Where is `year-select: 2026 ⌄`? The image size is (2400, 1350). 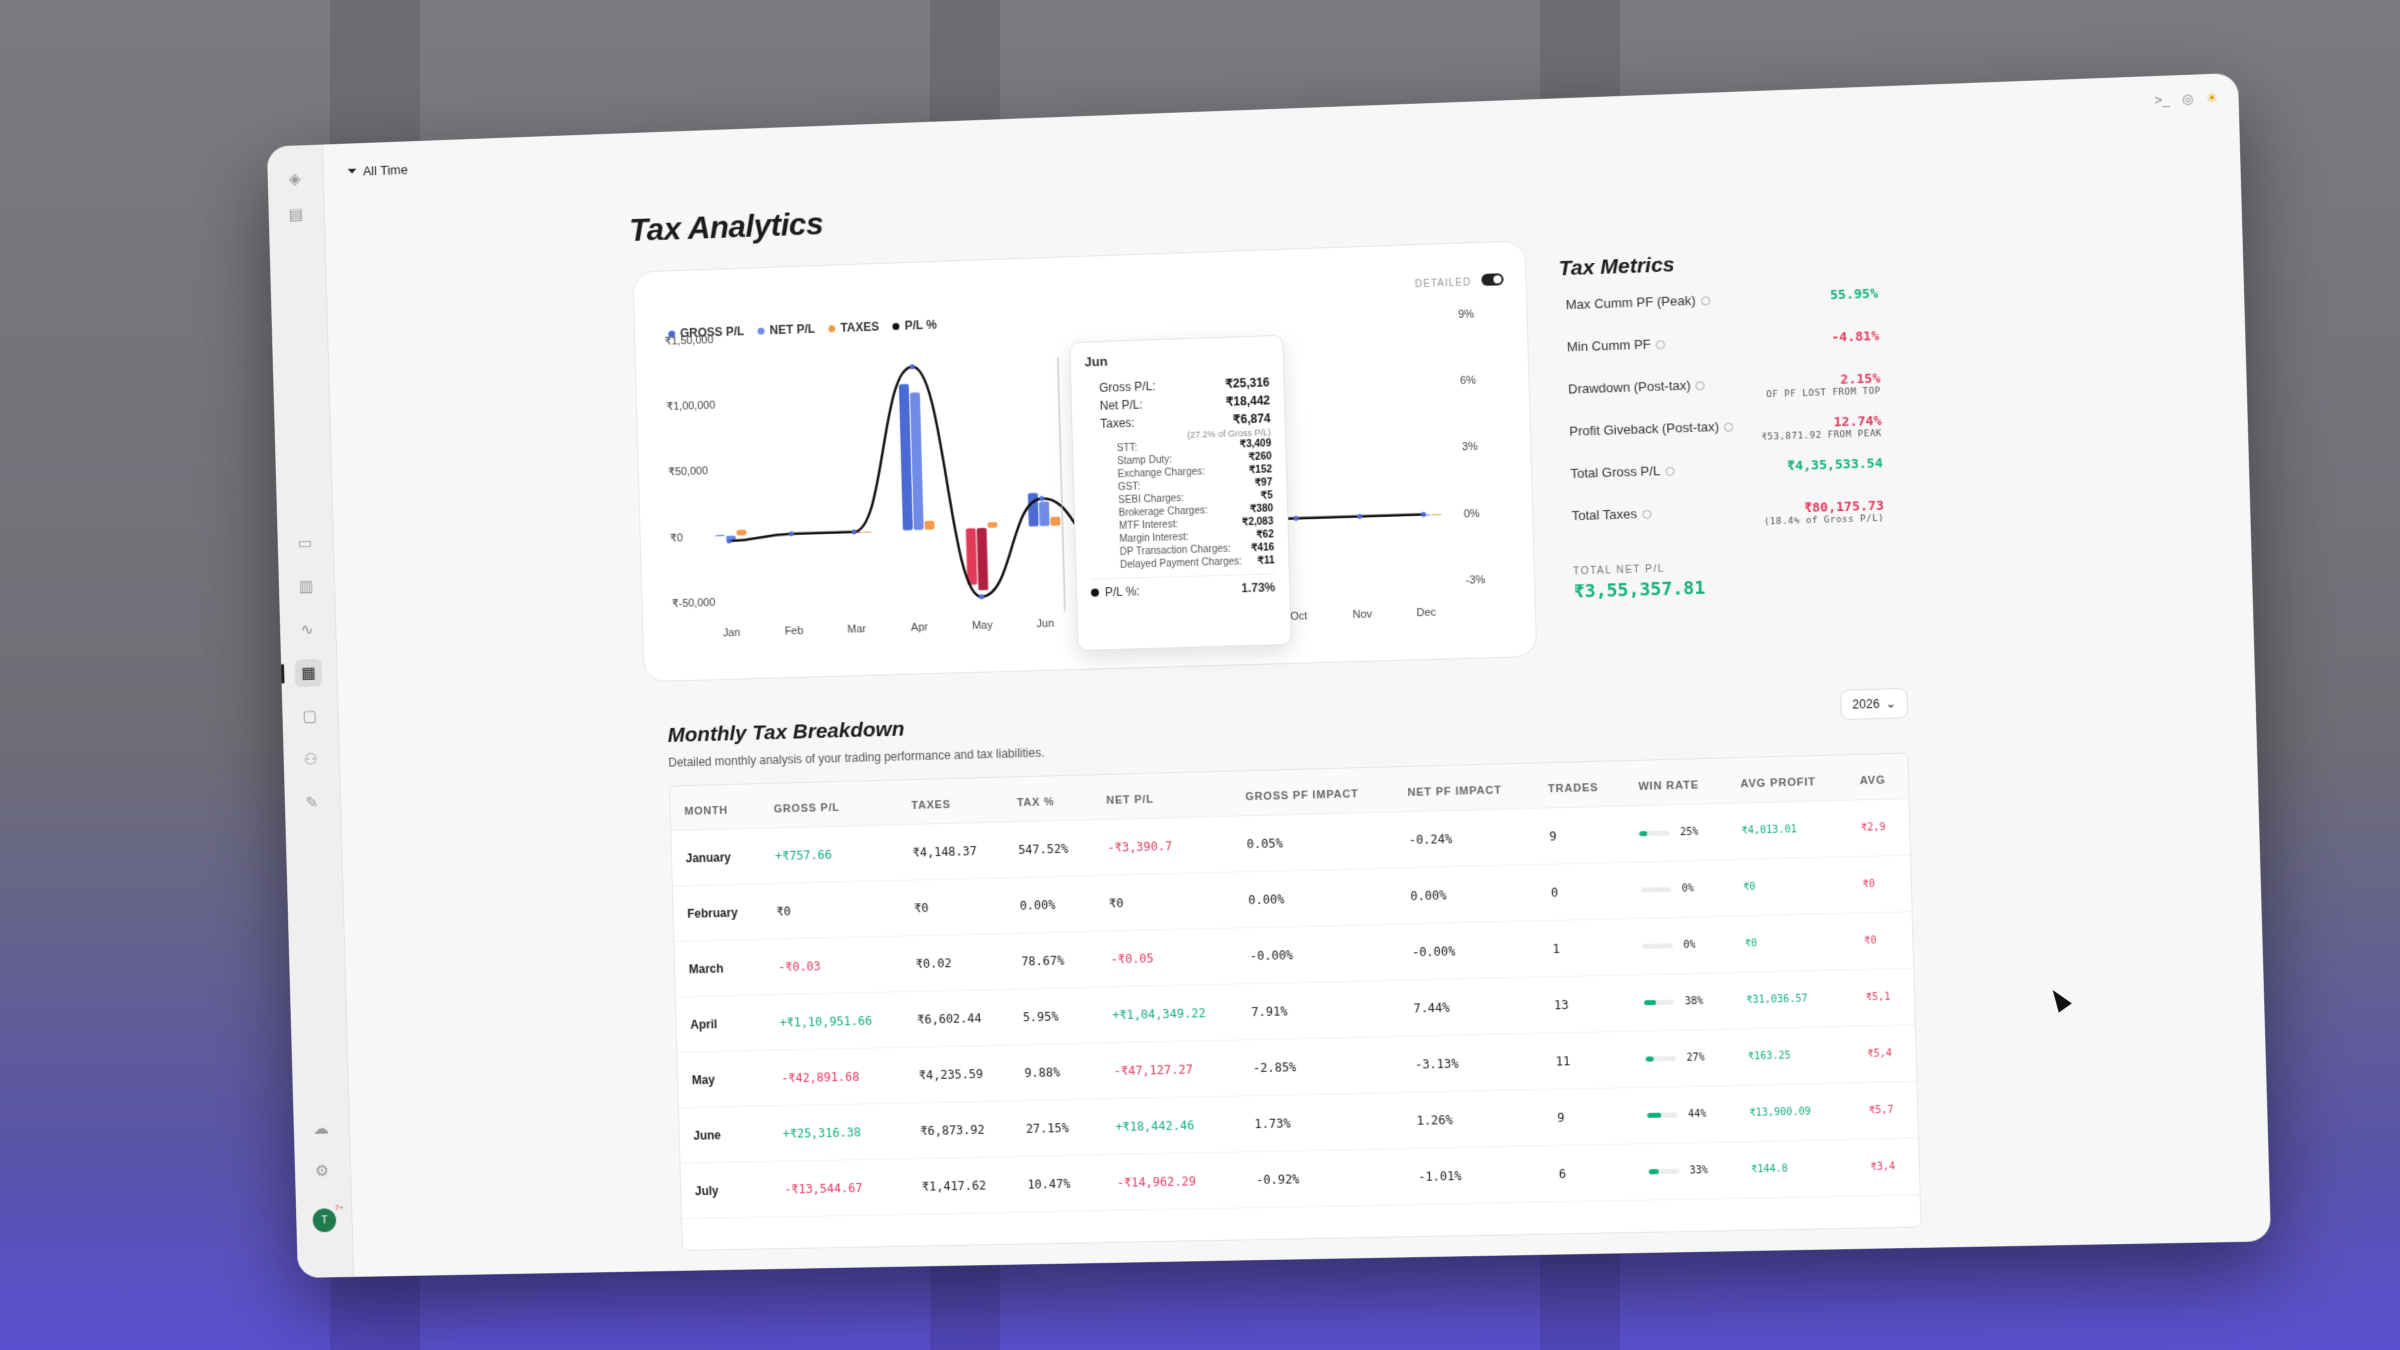 year-select: 2026 ⌄ is located at coordinates (1874, 704).